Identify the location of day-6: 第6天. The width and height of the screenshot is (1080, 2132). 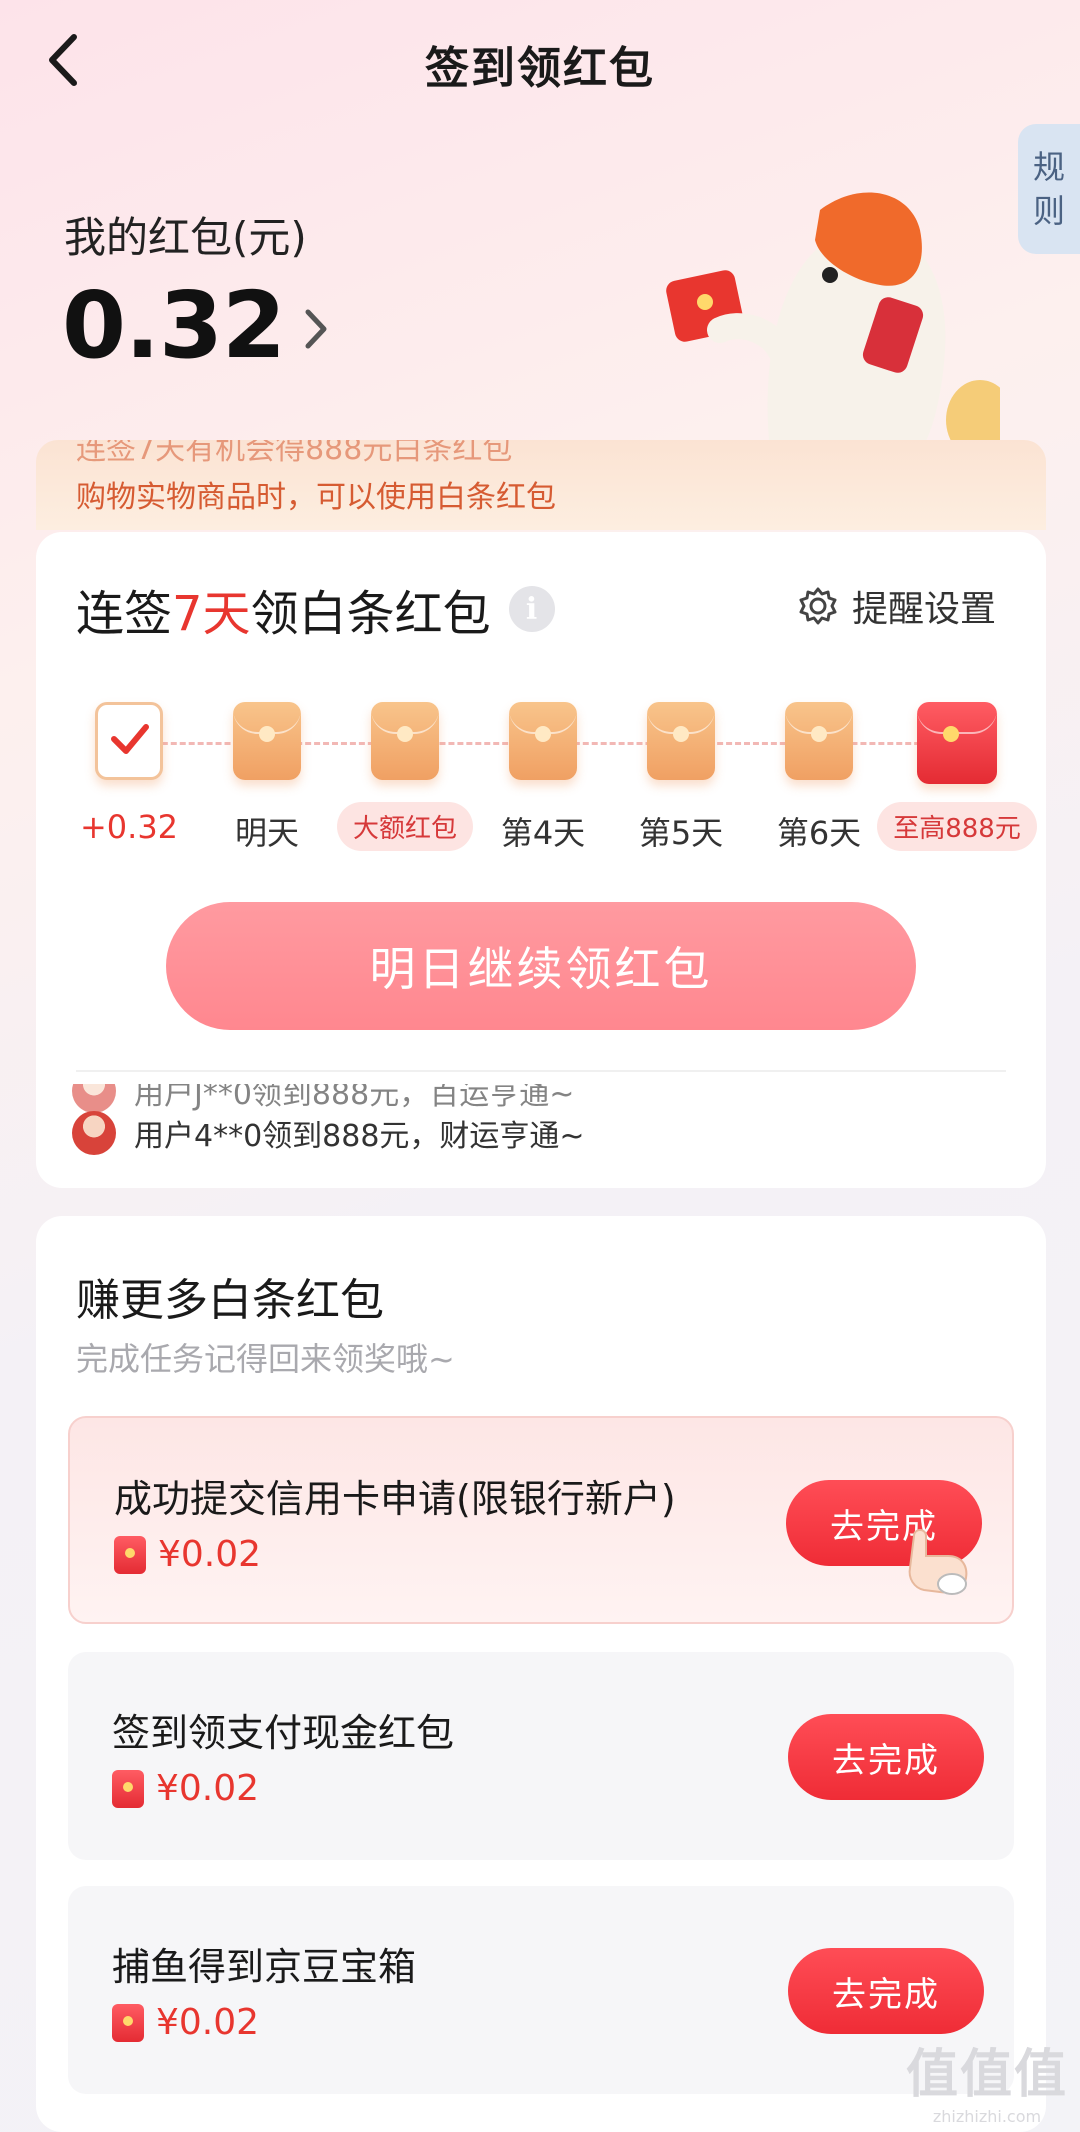
(819, 778).